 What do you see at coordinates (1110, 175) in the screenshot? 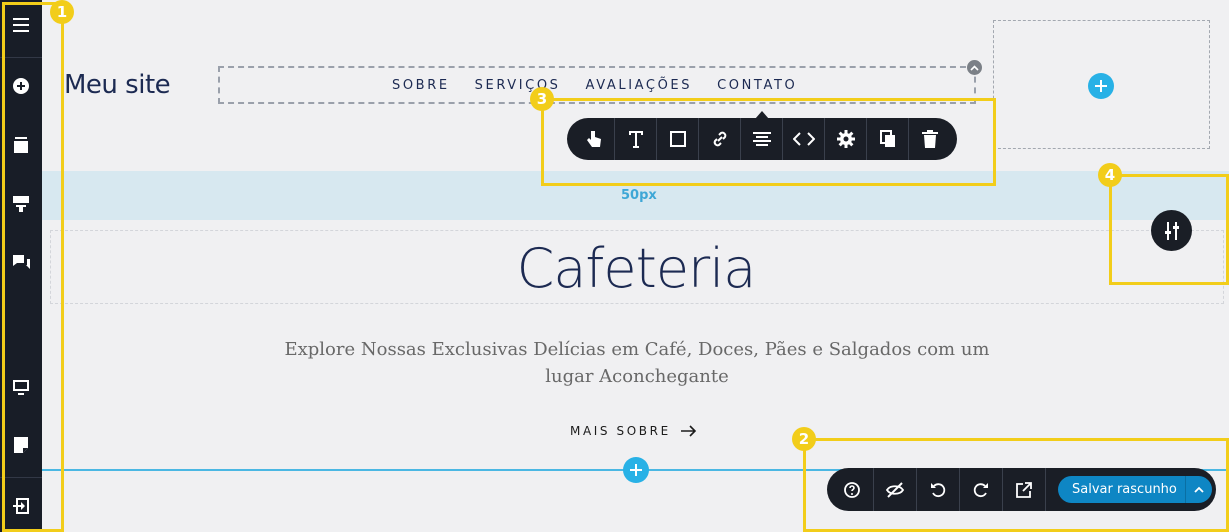
I see `callout-badge-4: 4` at bounding box center [1110, 175].